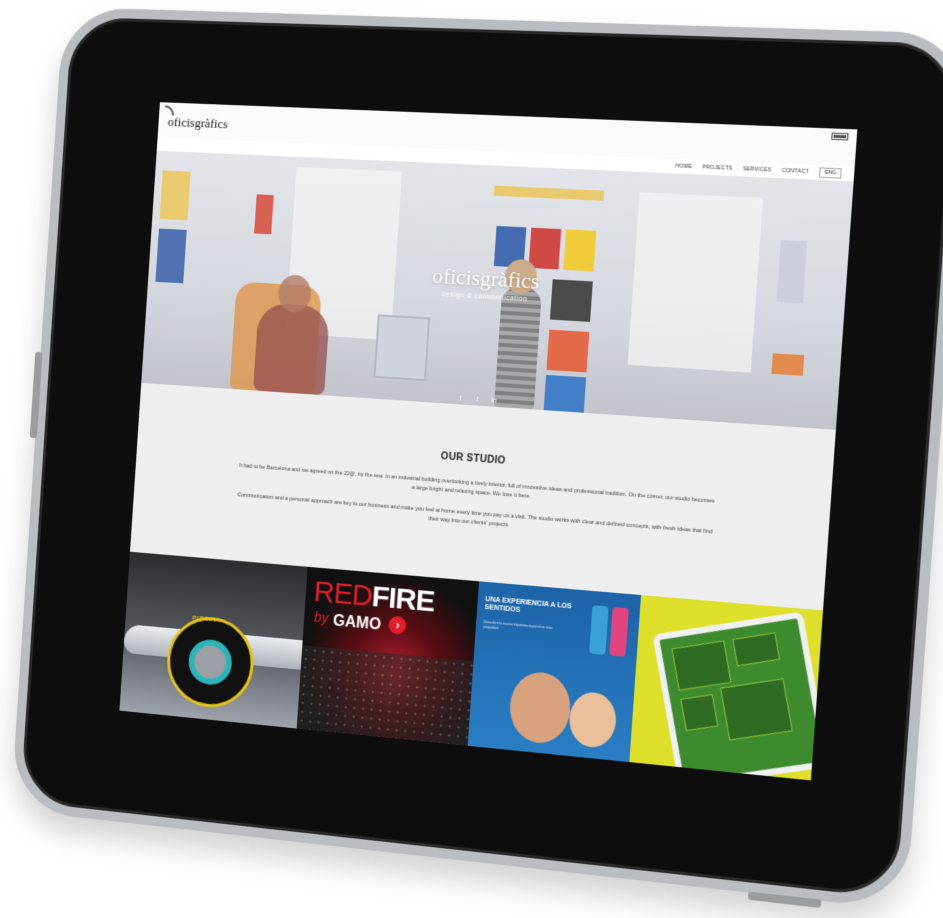 The height and width of the screenshot is (918, 943). What do you see at coordinates (717, 167) in the screenshot?
I see `nav-item-projects: PROJECTS` at bounding box center [717, 167].